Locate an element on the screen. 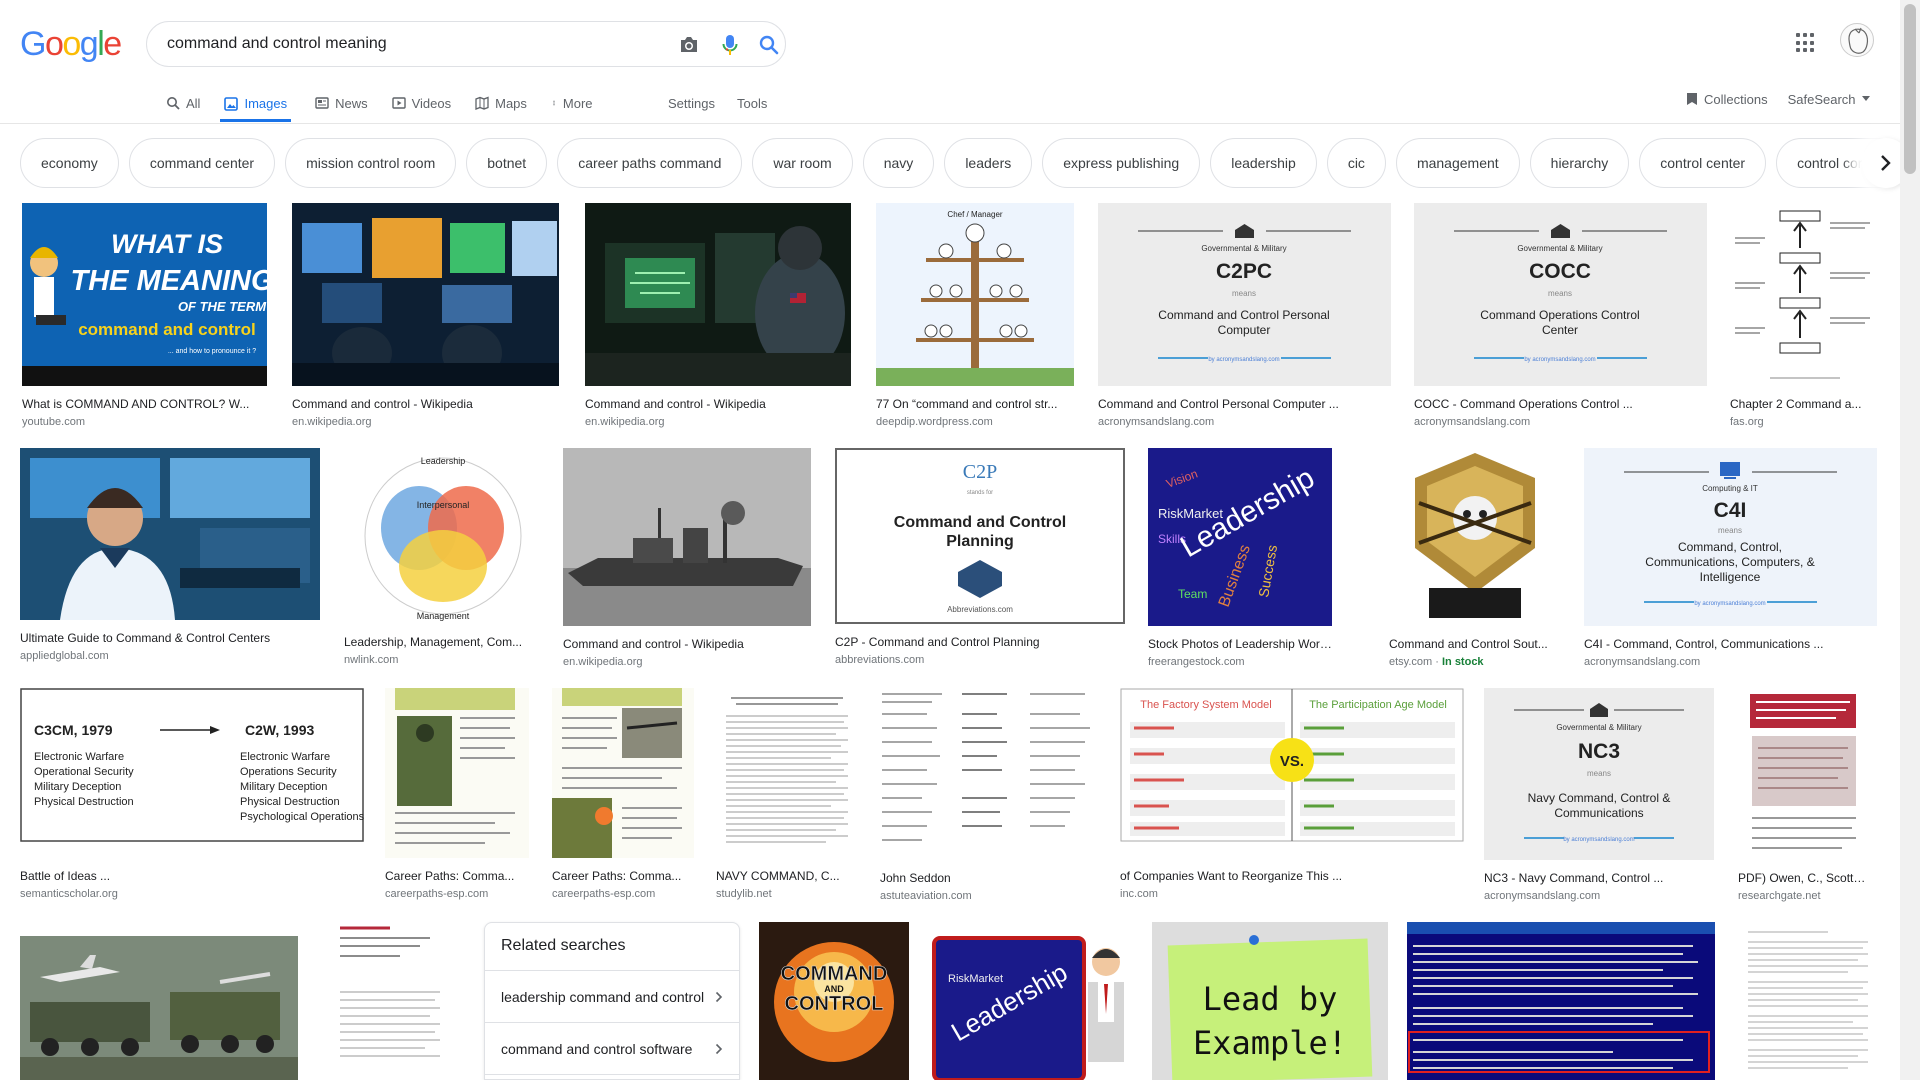  result-thumbnail: Leadership Interpersonal Management is located at coordinates (443, 536).